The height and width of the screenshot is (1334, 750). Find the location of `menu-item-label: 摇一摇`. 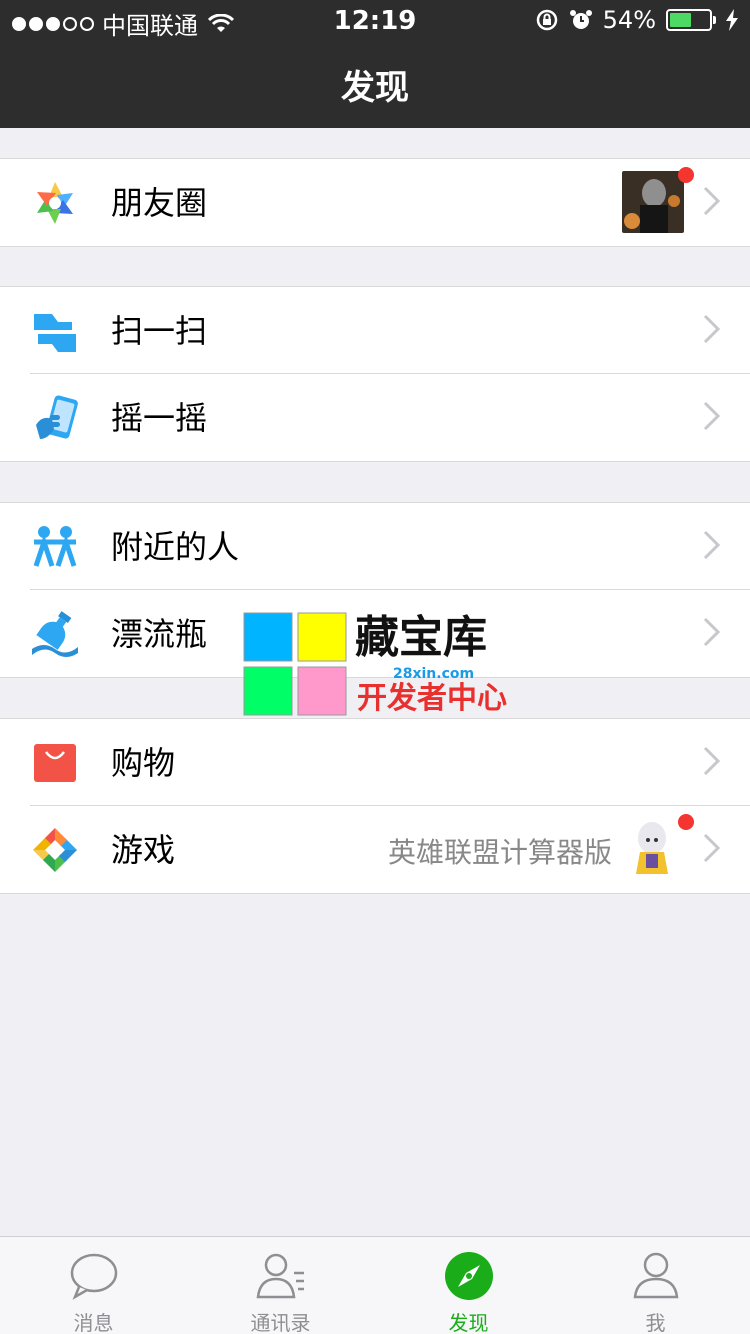

menu-item-label: 摇一摇 is located at coordinates (159, 418).